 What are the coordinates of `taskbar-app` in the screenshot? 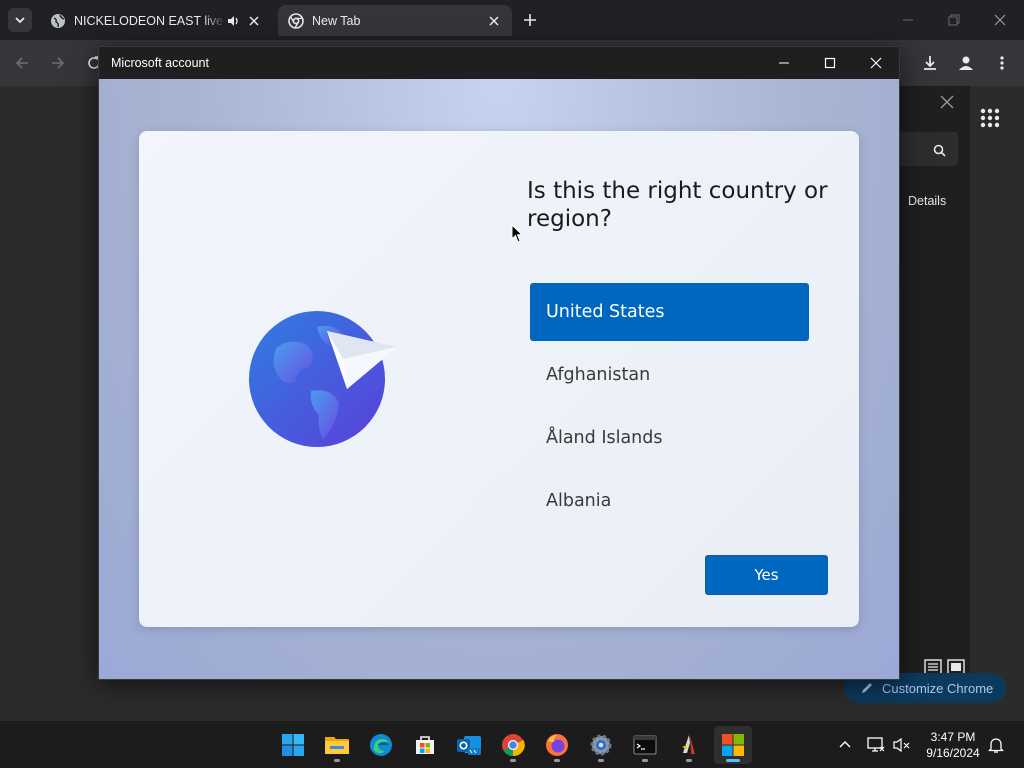 It's located at (689, 745).